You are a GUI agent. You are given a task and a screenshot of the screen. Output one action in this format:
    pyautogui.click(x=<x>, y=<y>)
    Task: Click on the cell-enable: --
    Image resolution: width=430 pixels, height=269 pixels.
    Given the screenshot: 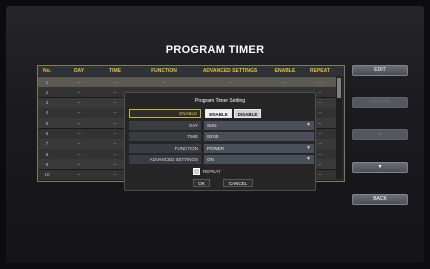 What is the action you would take?
    pyautogui.click(x=285, y=82)
    